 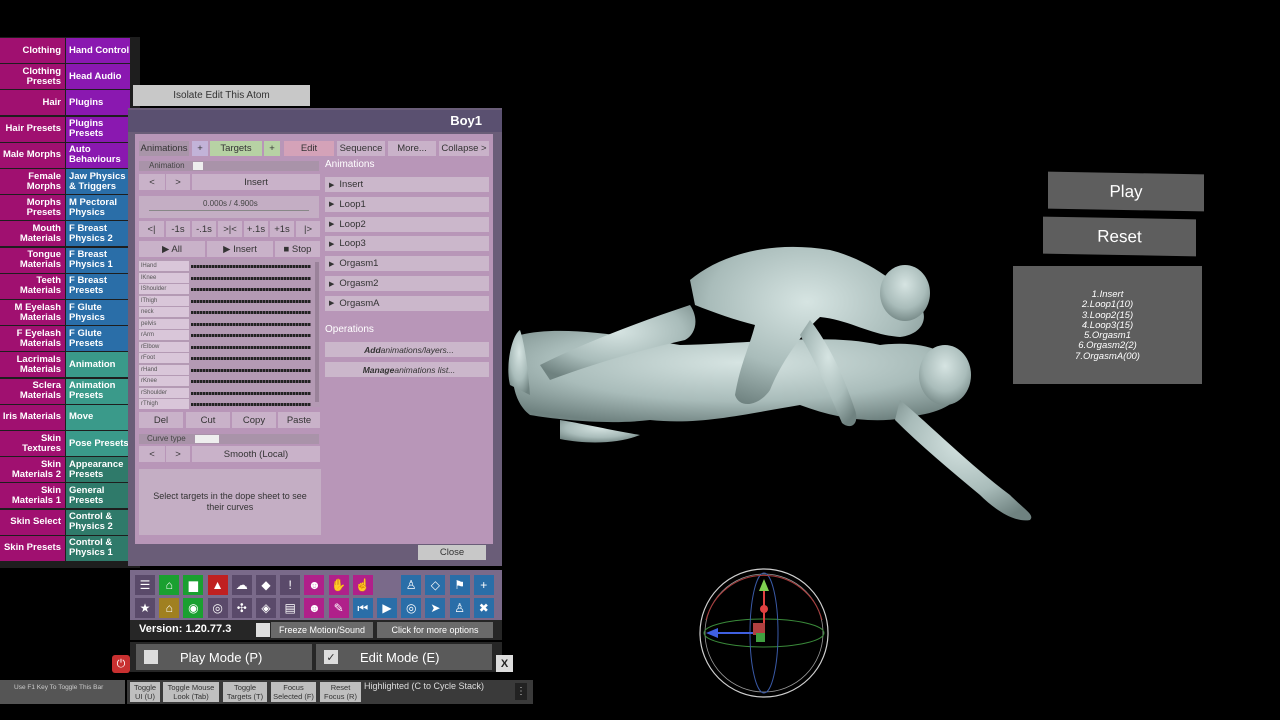 I want to click on people-icon: ♙, so click(x=459, y=608).